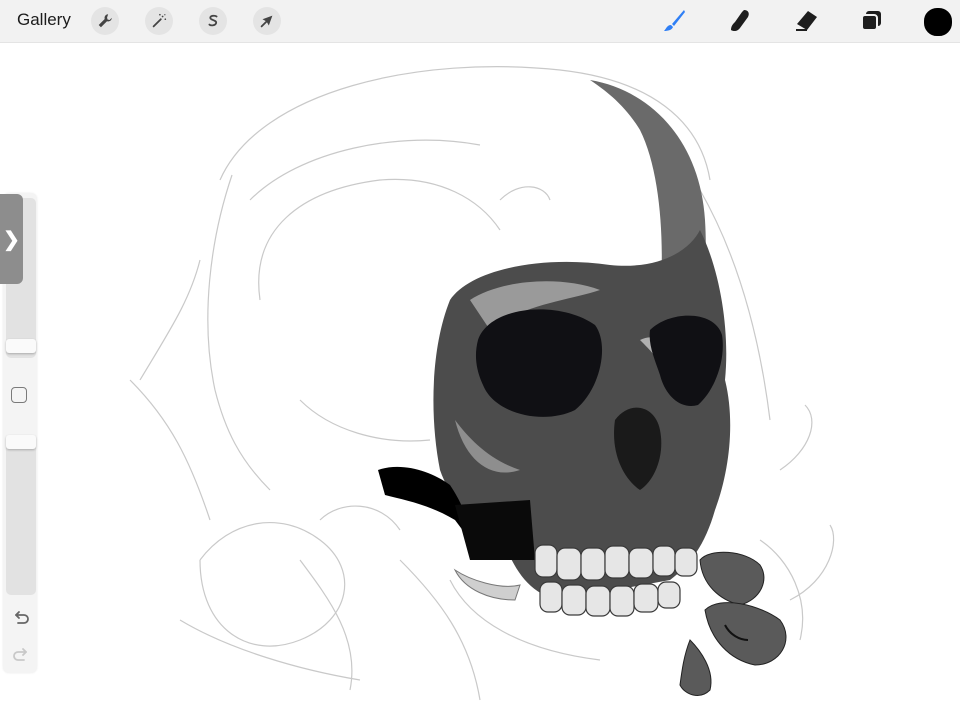 This screenshot has height=720, width=960. I want to click on selection-s-icon, so click(213, 20).